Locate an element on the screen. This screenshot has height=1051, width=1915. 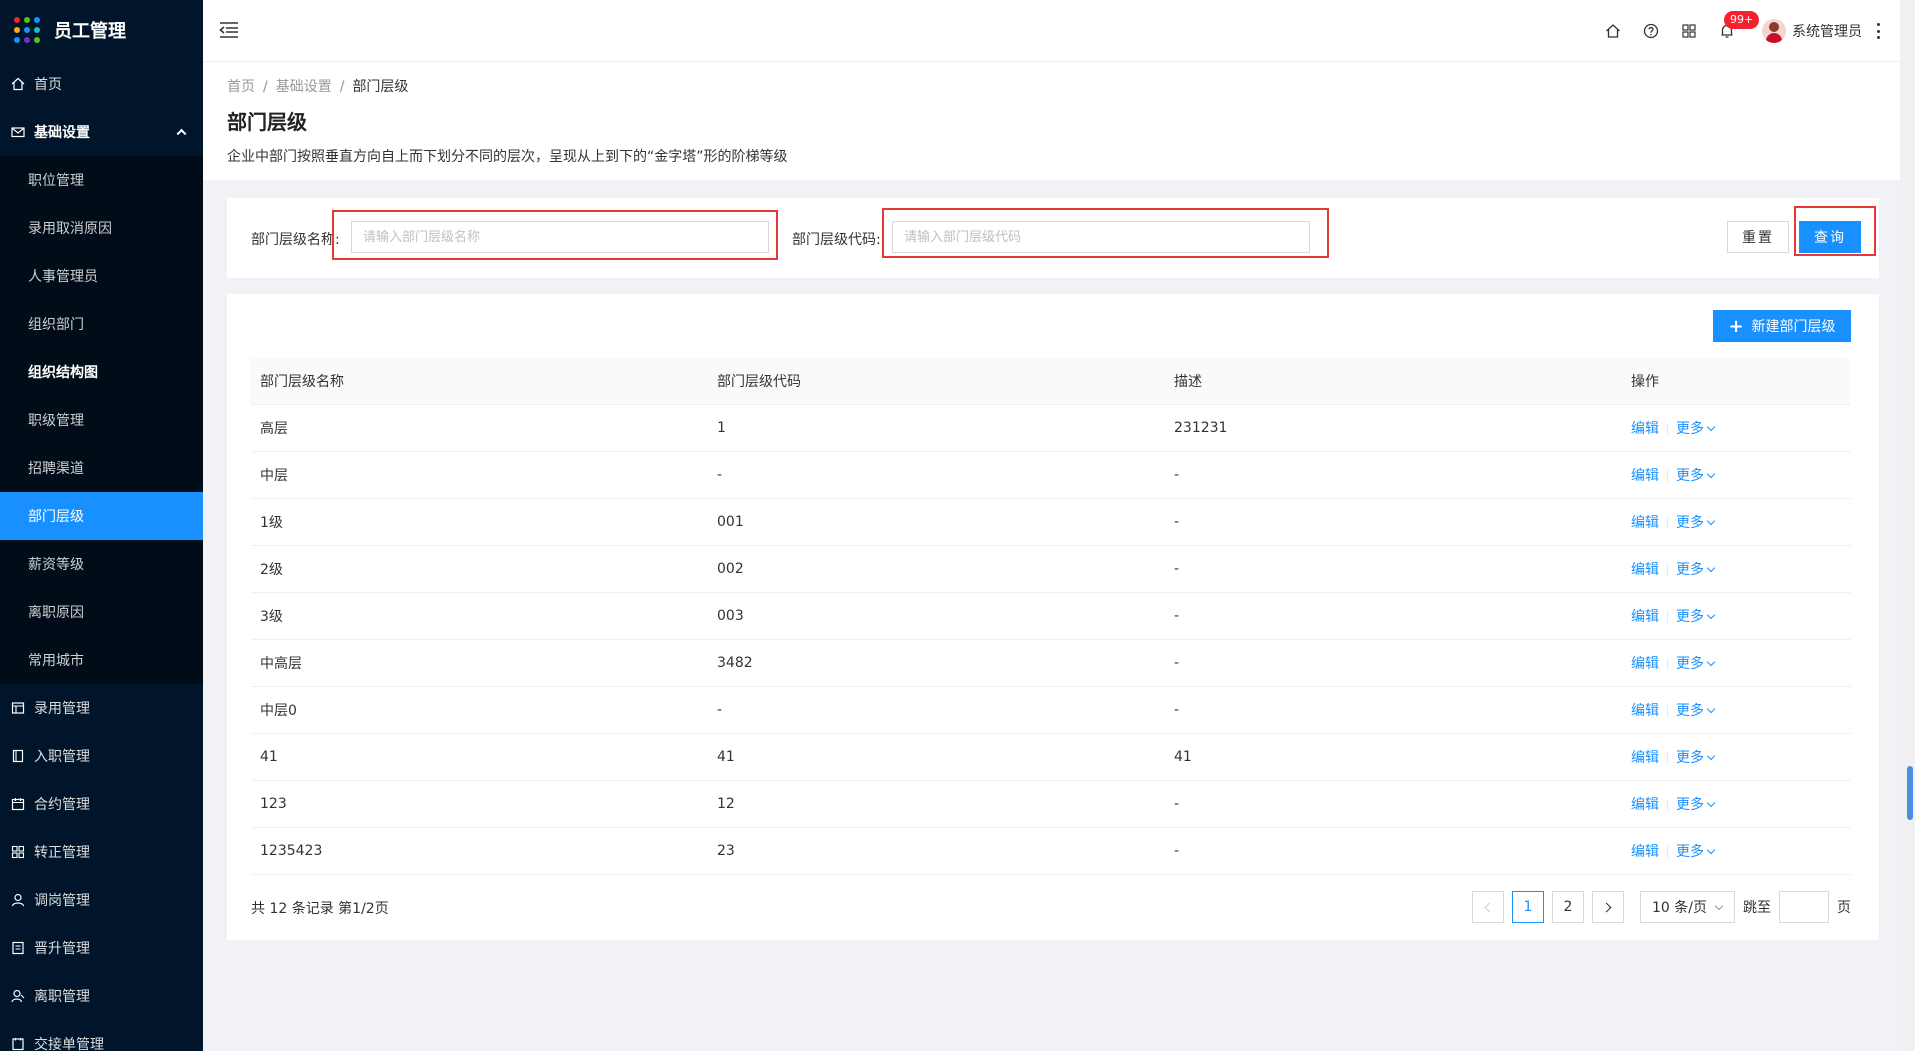
sidebar-item-leave-reason: 离职原因 is located at coordinates (101, 612).